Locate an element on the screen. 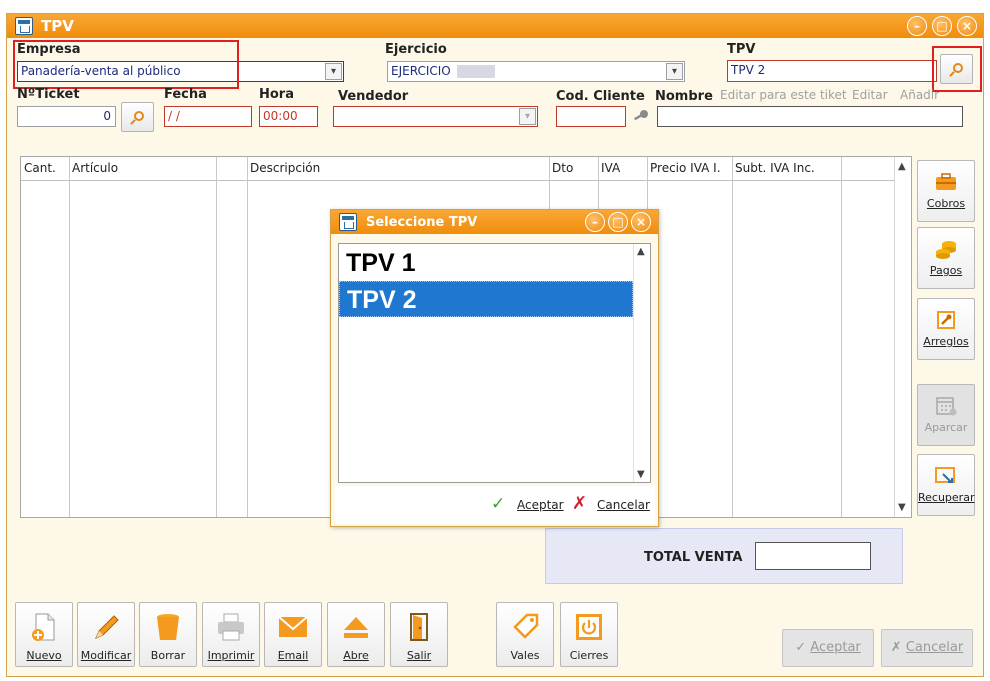 The height and width of the screenshot is (681, 990). grid-scrollbar: ▲ ▼ is located at coordinates (902, 337).